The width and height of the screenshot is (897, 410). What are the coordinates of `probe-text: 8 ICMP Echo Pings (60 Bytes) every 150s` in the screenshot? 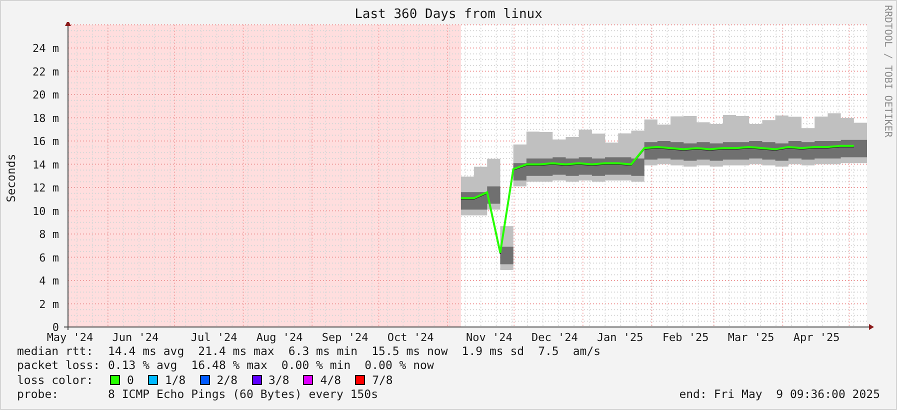 It's located at (243, 394).